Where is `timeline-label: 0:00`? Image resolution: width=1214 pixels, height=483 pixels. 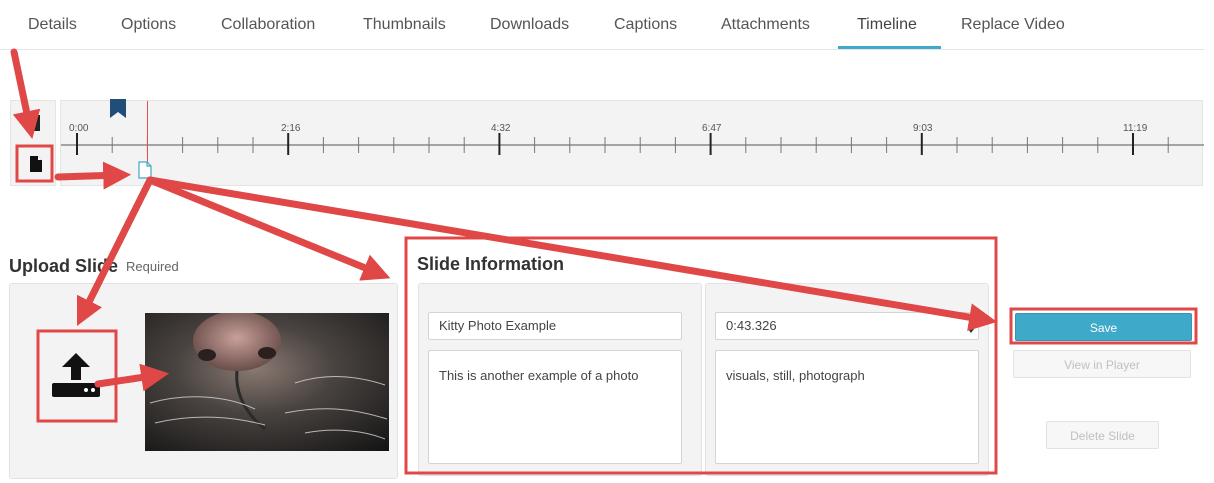
timeline-label: 0:00 is located at coordinates (79, 128).